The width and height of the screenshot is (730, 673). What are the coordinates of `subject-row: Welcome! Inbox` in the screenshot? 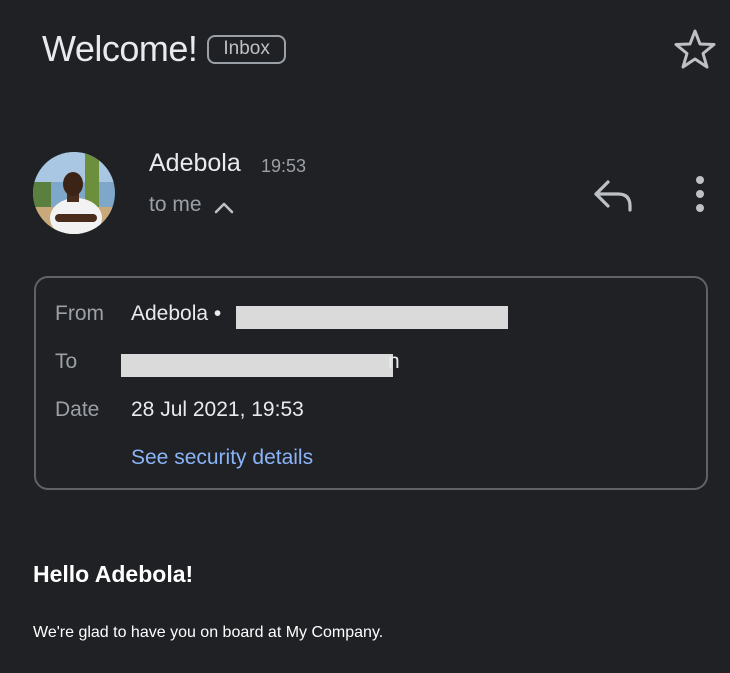 It's located at (164, 49).